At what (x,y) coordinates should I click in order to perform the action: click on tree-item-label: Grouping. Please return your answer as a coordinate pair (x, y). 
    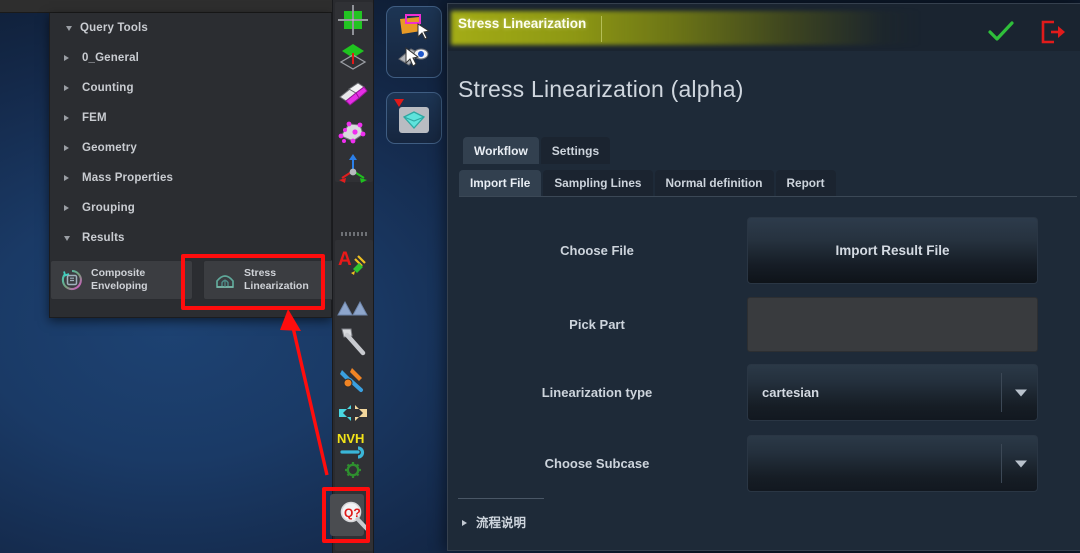
    Looking at the image, I should click on (108, 208).